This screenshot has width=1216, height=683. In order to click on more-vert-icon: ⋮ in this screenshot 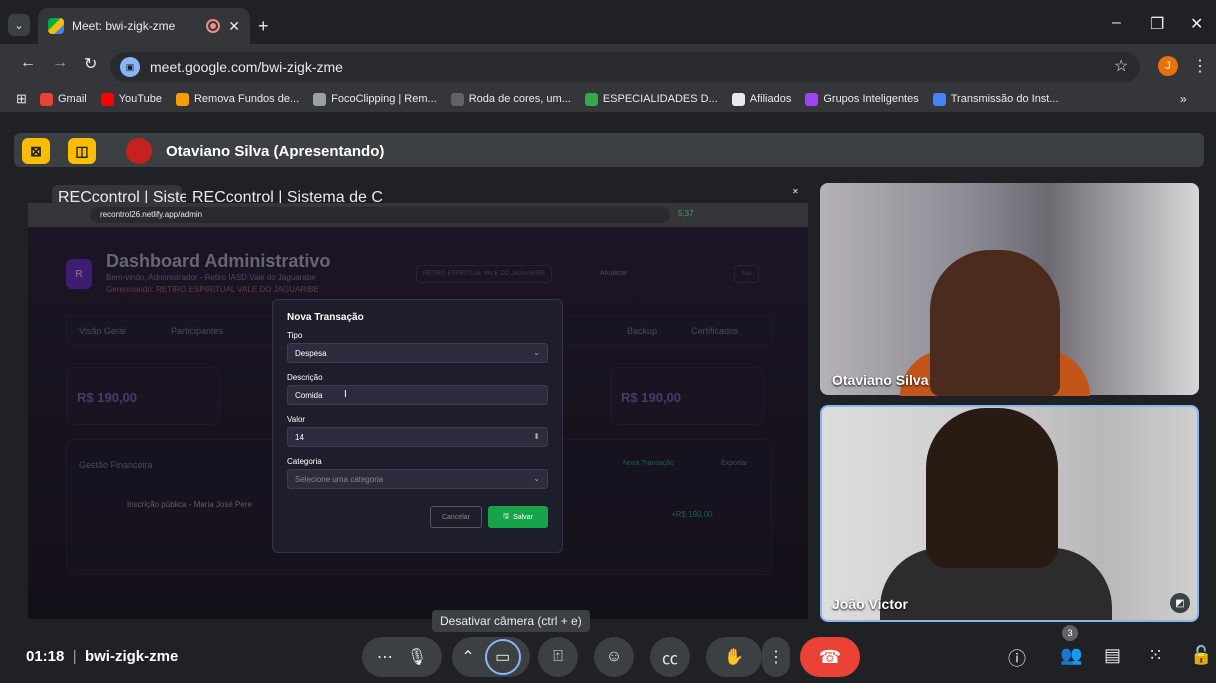, I will do `click(776, 657)`.